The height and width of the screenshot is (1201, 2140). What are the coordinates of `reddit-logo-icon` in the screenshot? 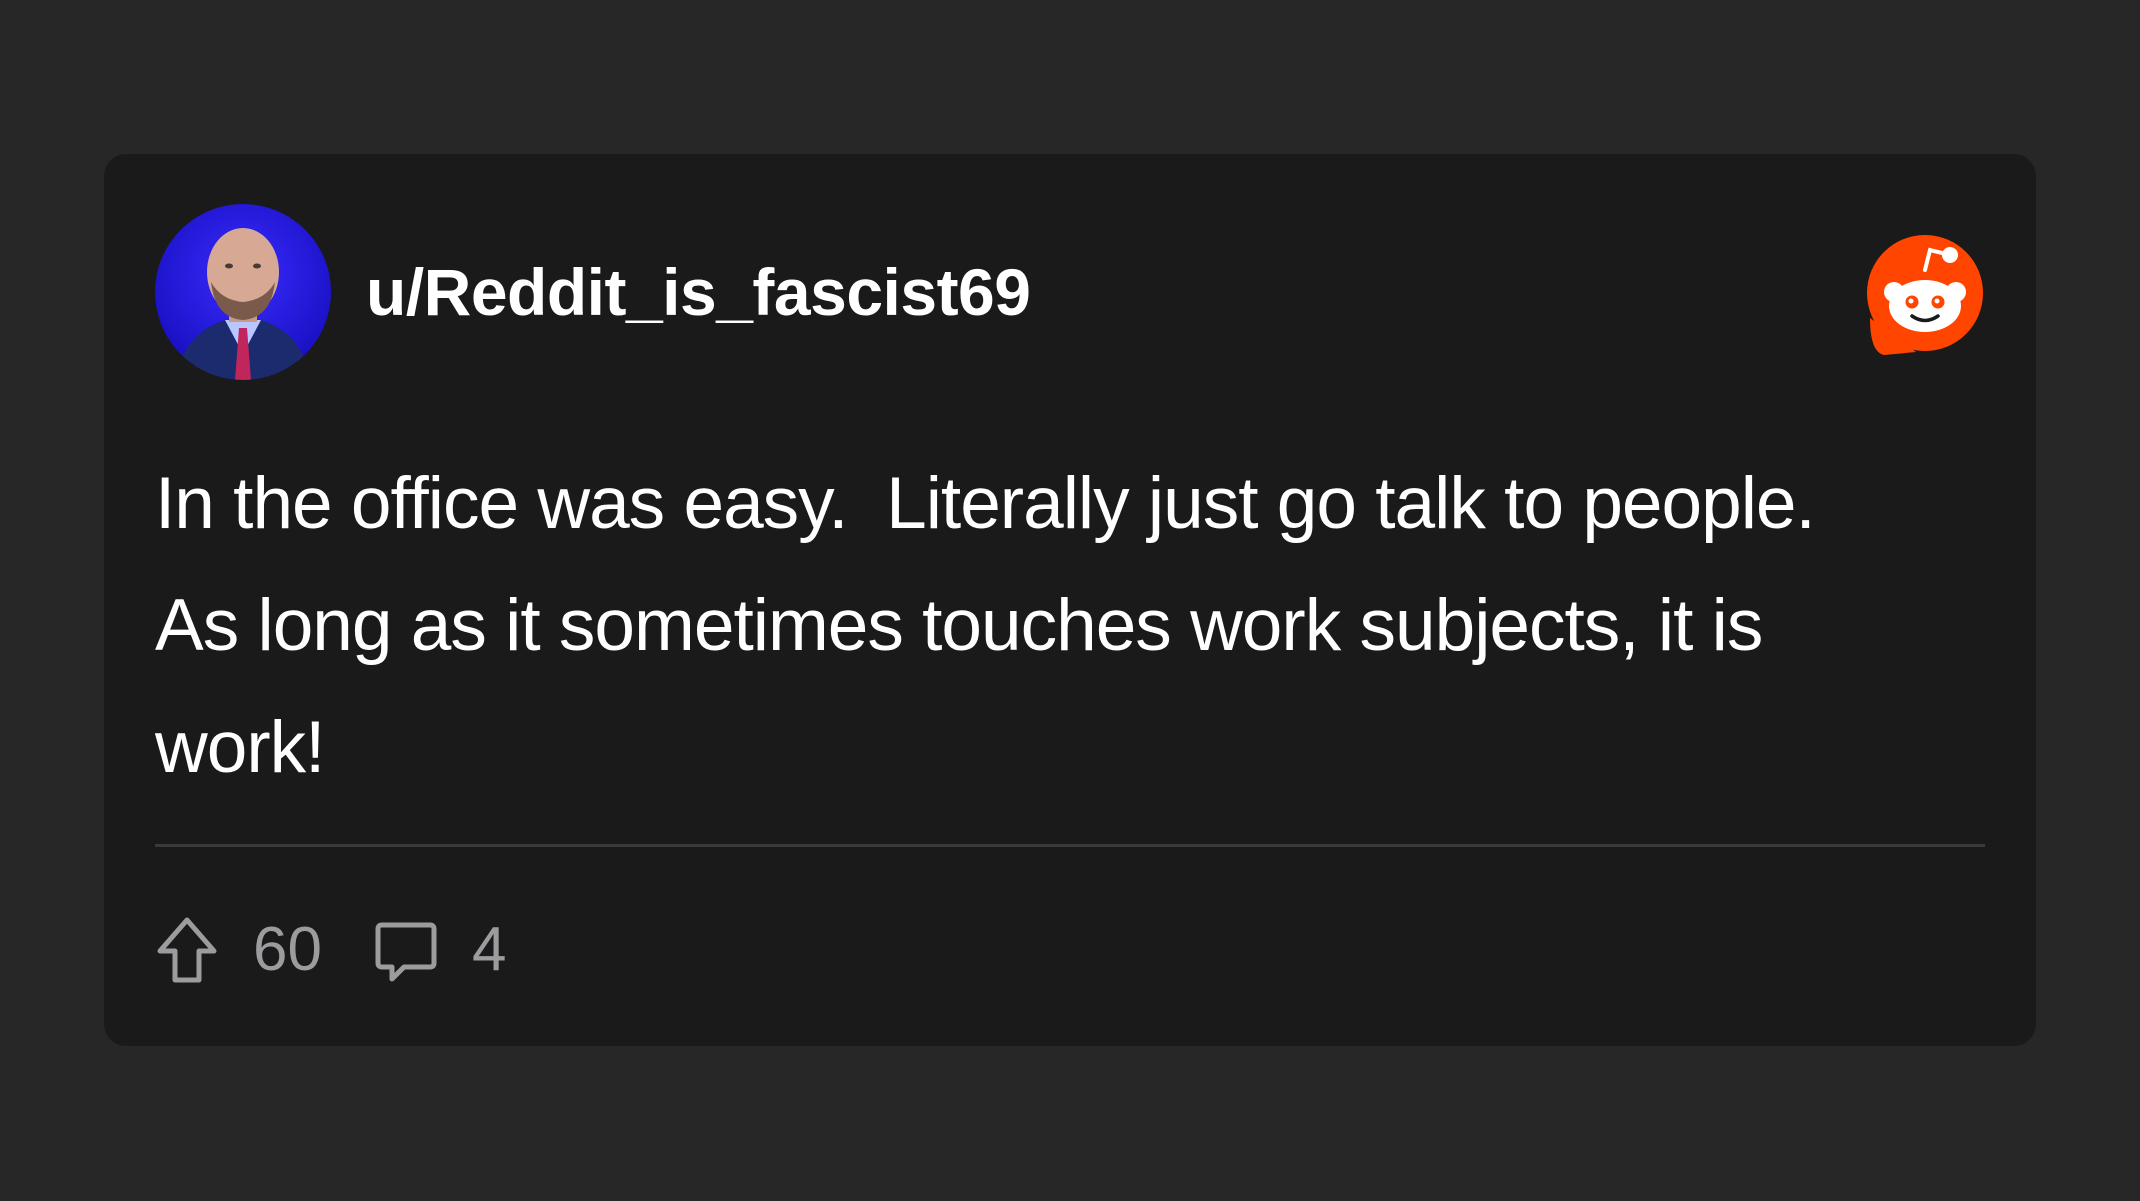 It's located at (1925, 295).